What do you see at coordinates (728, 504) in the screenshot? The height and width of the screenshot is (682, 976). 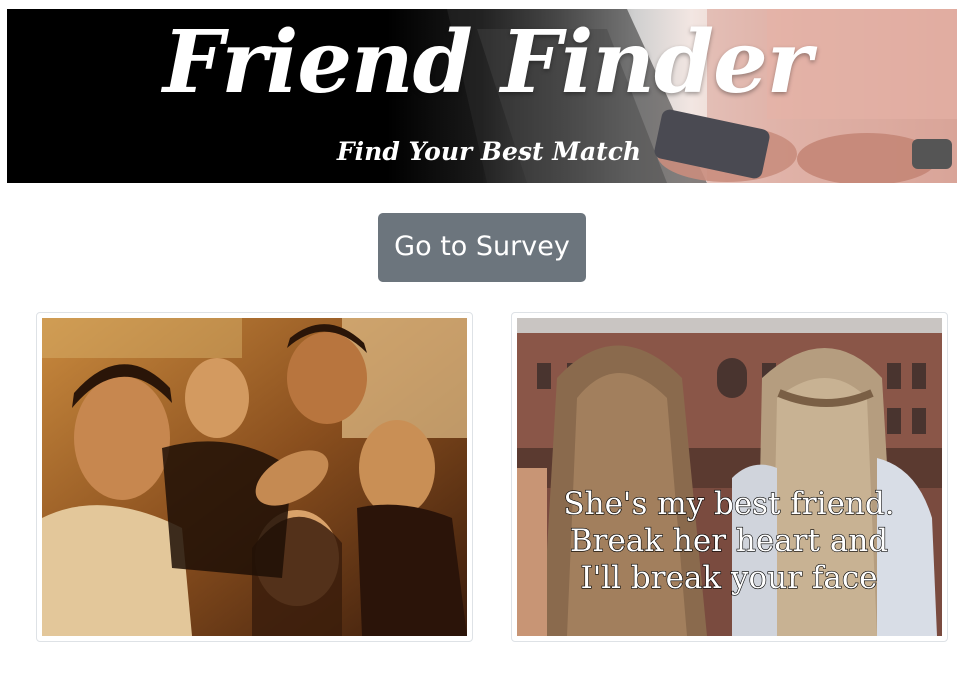 I see `quote-line-1: She's my best friend.` at bounding box center [728, 504].